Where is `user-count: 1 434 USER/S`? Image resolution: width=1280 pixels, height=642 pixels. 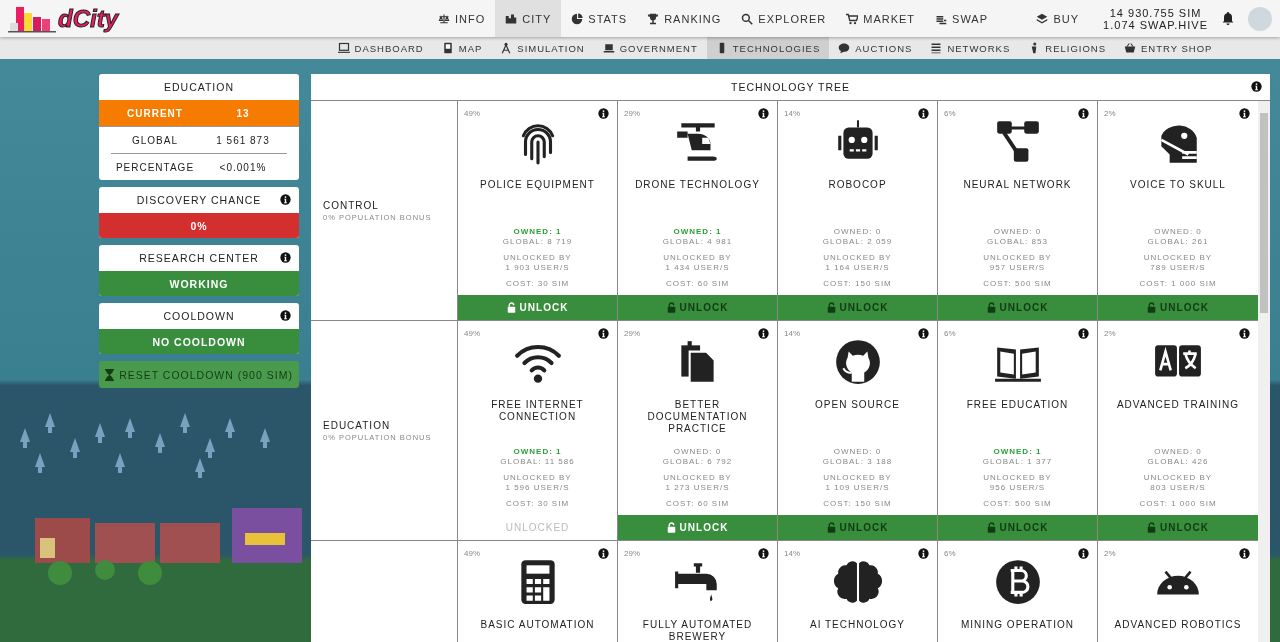
user-count: 1 434 USER/S is located at coordinates (697, 268).